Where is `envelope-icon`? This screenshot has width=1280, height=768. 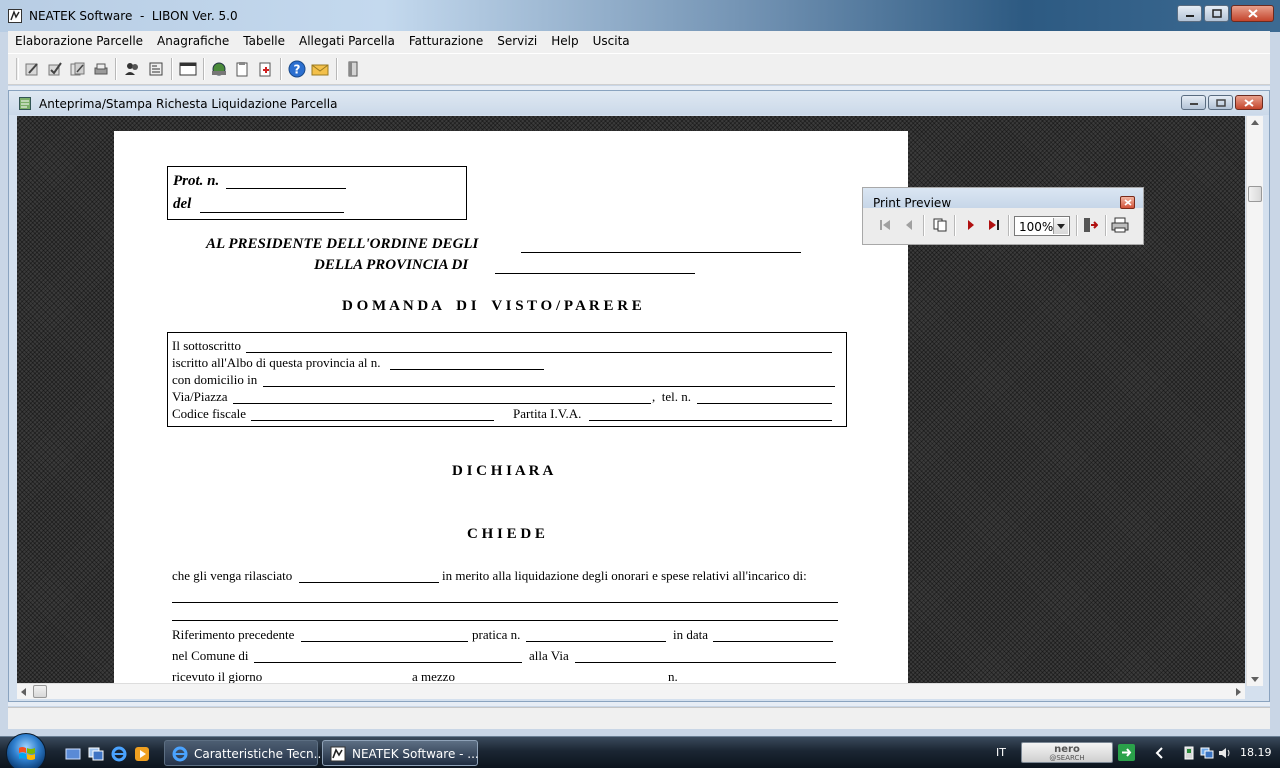
envelope-icon is located at coordinates (320, 70).